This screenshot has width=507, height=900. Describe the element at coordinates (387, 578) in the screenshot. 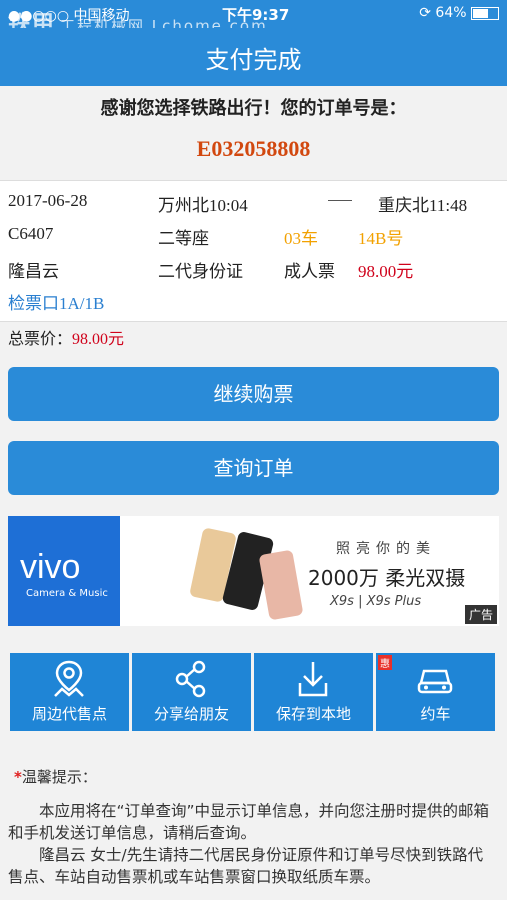

I see `ad-headline: 2000万 柔光双摄` at that location.